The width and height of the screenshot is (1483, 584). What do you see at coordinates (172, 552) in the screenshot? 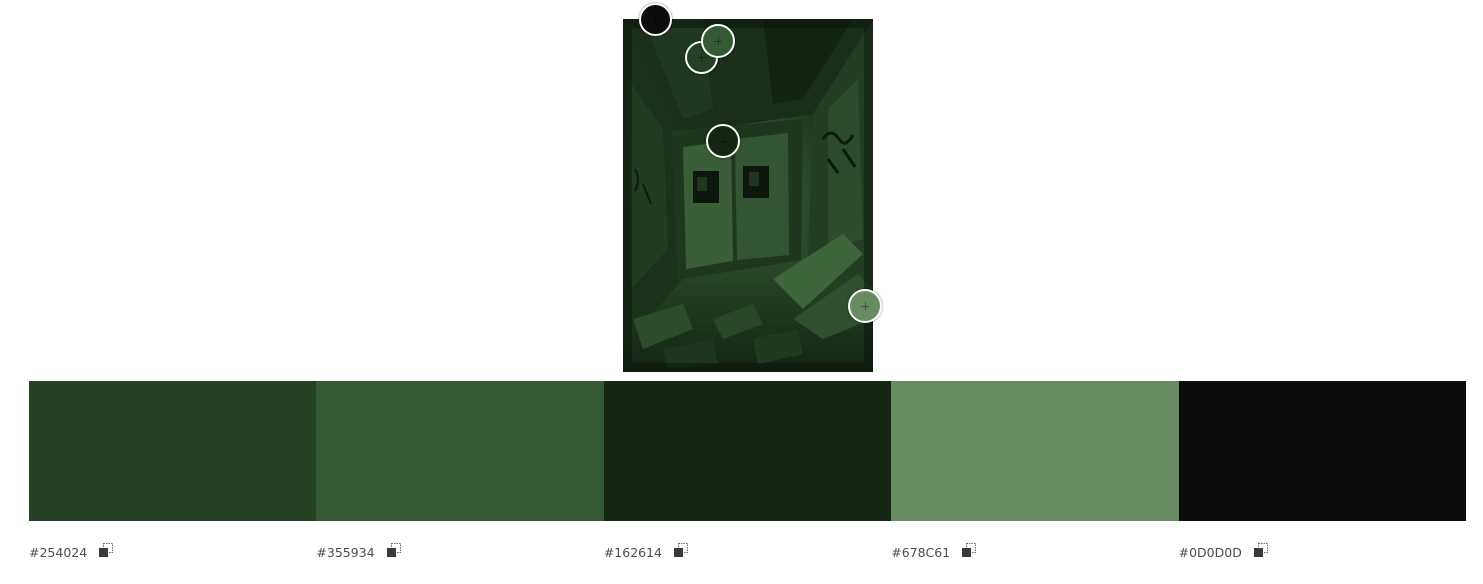
I see `hex-code-item: #254024` at bounding box center [172, 552].